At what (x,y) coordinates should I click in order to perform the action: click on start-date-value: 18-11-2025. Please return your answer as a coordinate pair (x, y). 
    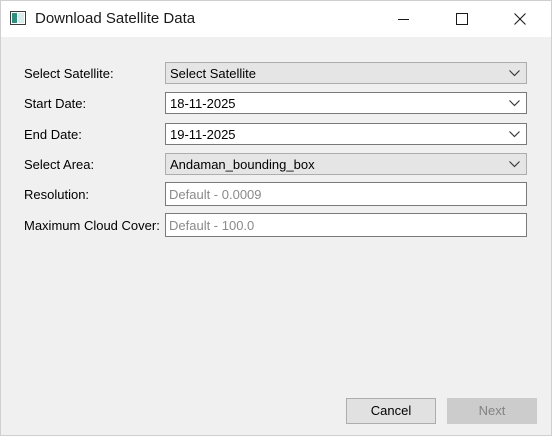
    Looking at the image, I should click on (203, 103).